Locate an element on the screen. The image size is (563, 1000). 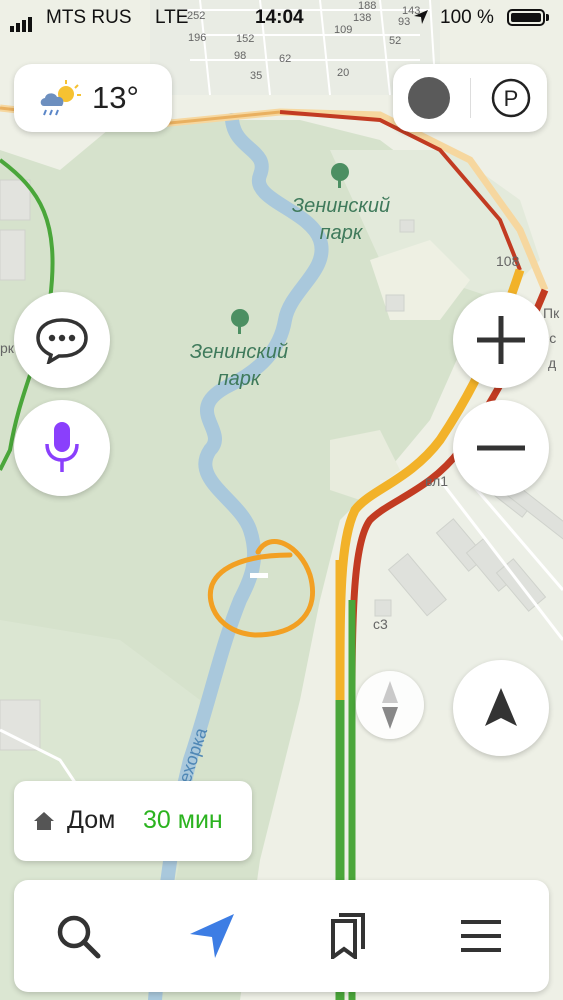
bookmarks-icon is located at coordinates (348, 936).